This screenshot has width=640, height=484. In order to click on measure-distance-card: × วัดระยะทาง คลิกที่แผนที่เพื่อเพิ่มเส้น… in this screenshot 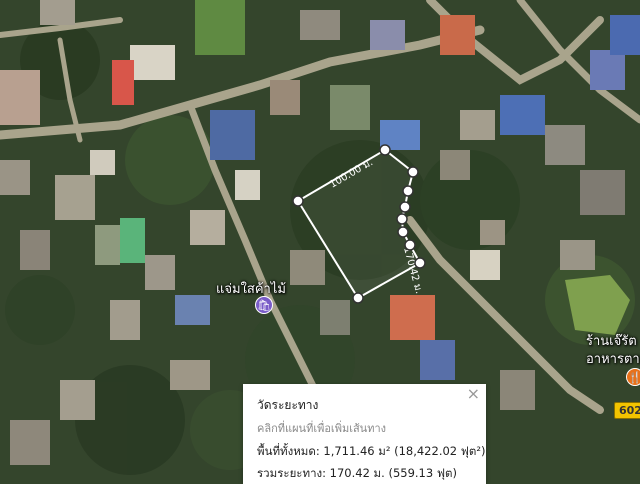, I will do `click(364, 434)`.